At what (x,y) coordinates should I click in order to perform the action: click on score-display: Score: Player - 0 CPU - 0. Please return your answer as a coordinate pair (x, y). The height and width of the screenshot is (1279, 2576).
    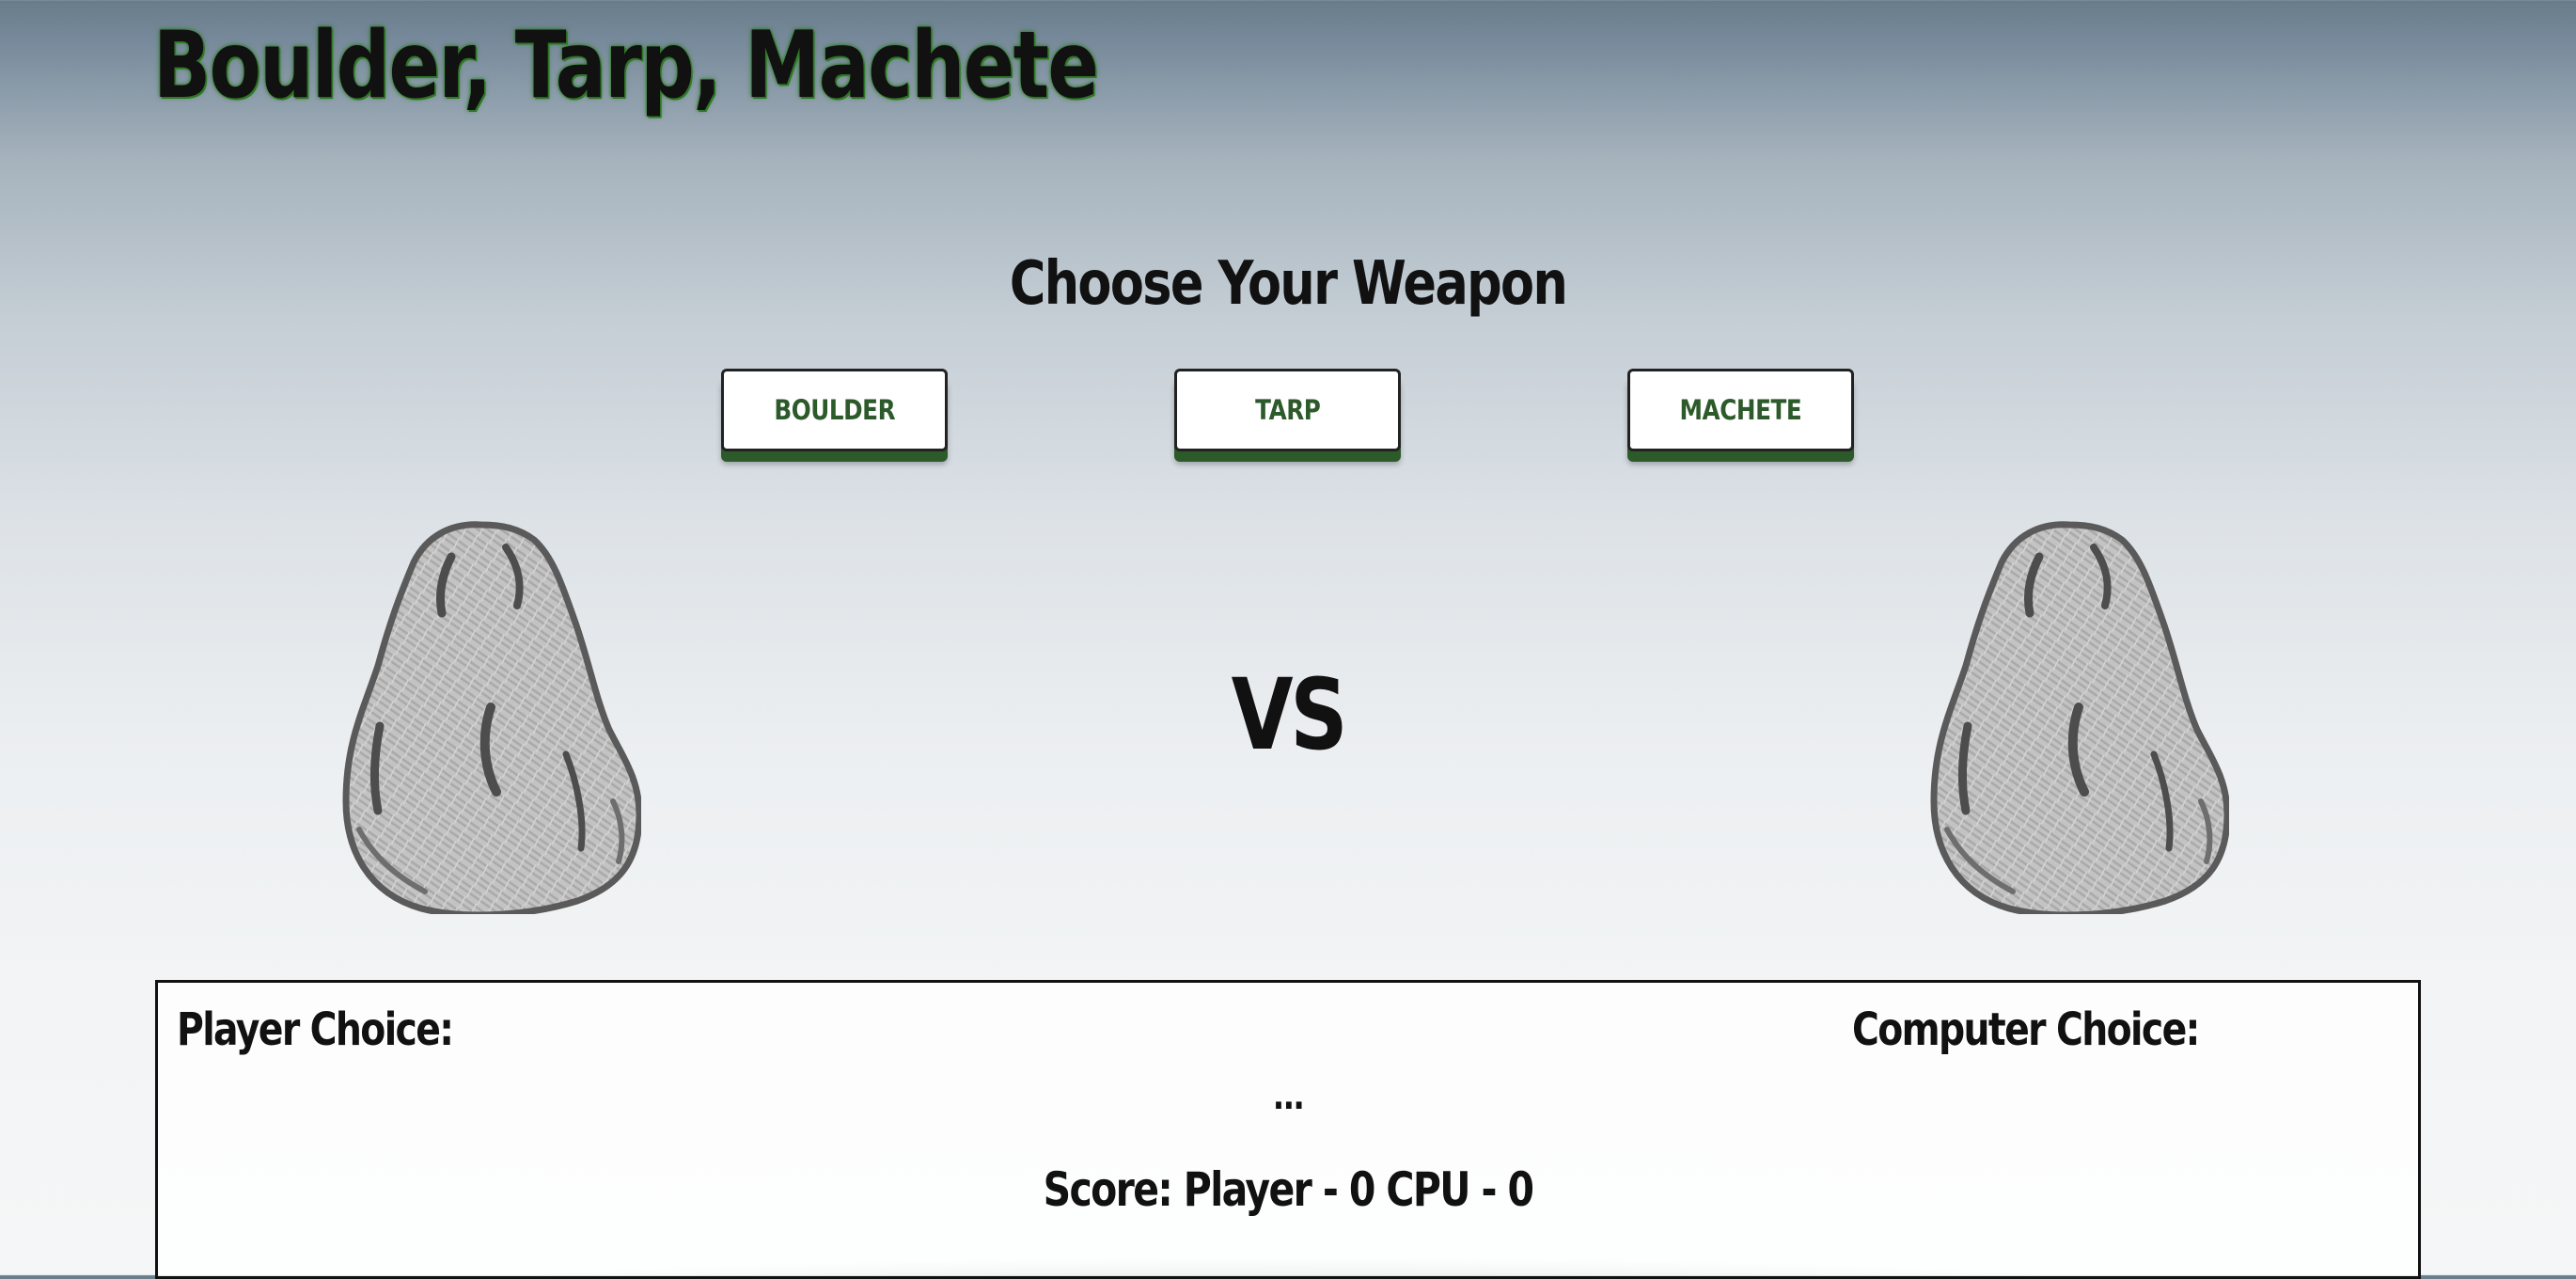
    Looking at the image, I should click on (1289, 1189).